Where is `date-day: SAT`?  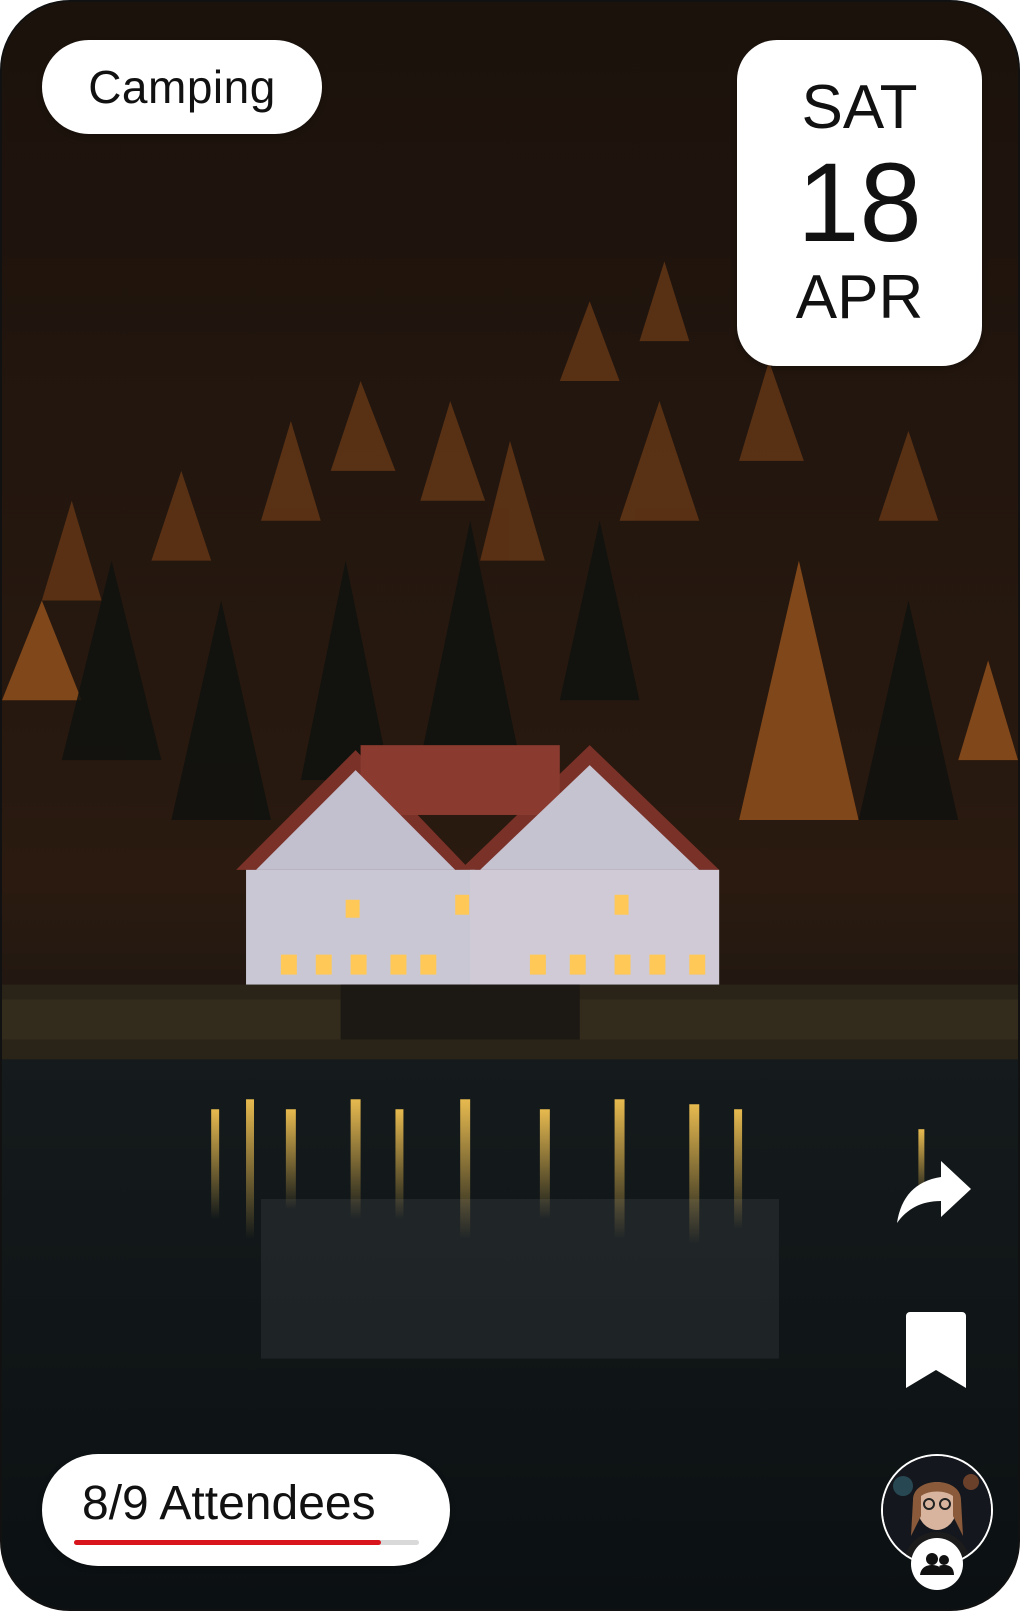
date-day: SAT is located at coordinates (859, 107).